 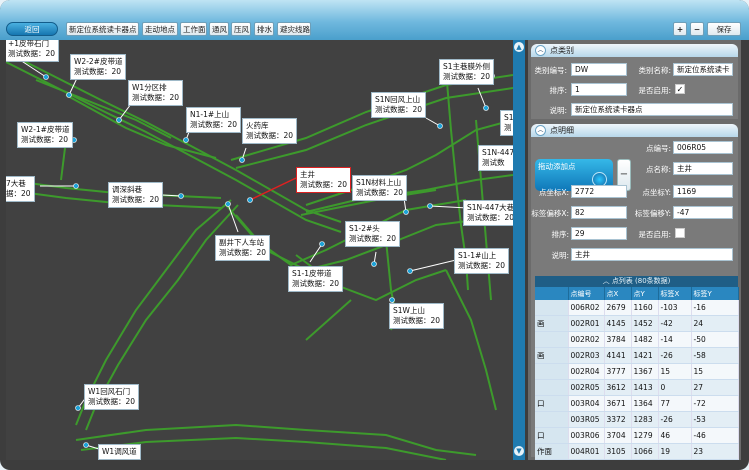 I want to click on map-label: W1分区排 测试数据：20, so click(x=156, y=93).